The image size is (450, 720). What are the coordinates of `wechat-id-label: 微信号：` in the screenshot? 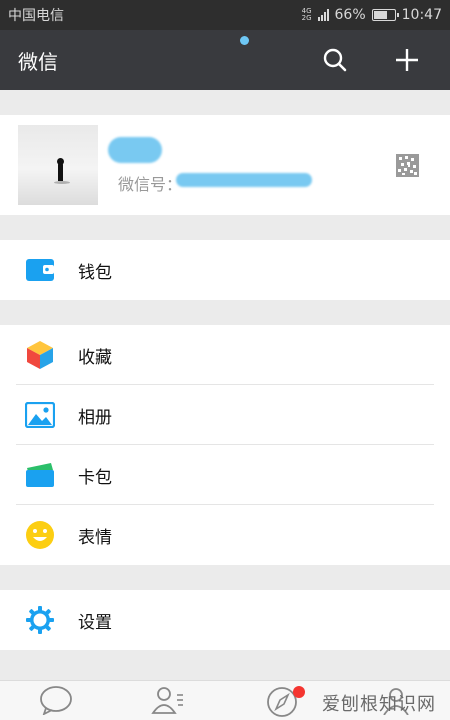 It's located at (150, 184).